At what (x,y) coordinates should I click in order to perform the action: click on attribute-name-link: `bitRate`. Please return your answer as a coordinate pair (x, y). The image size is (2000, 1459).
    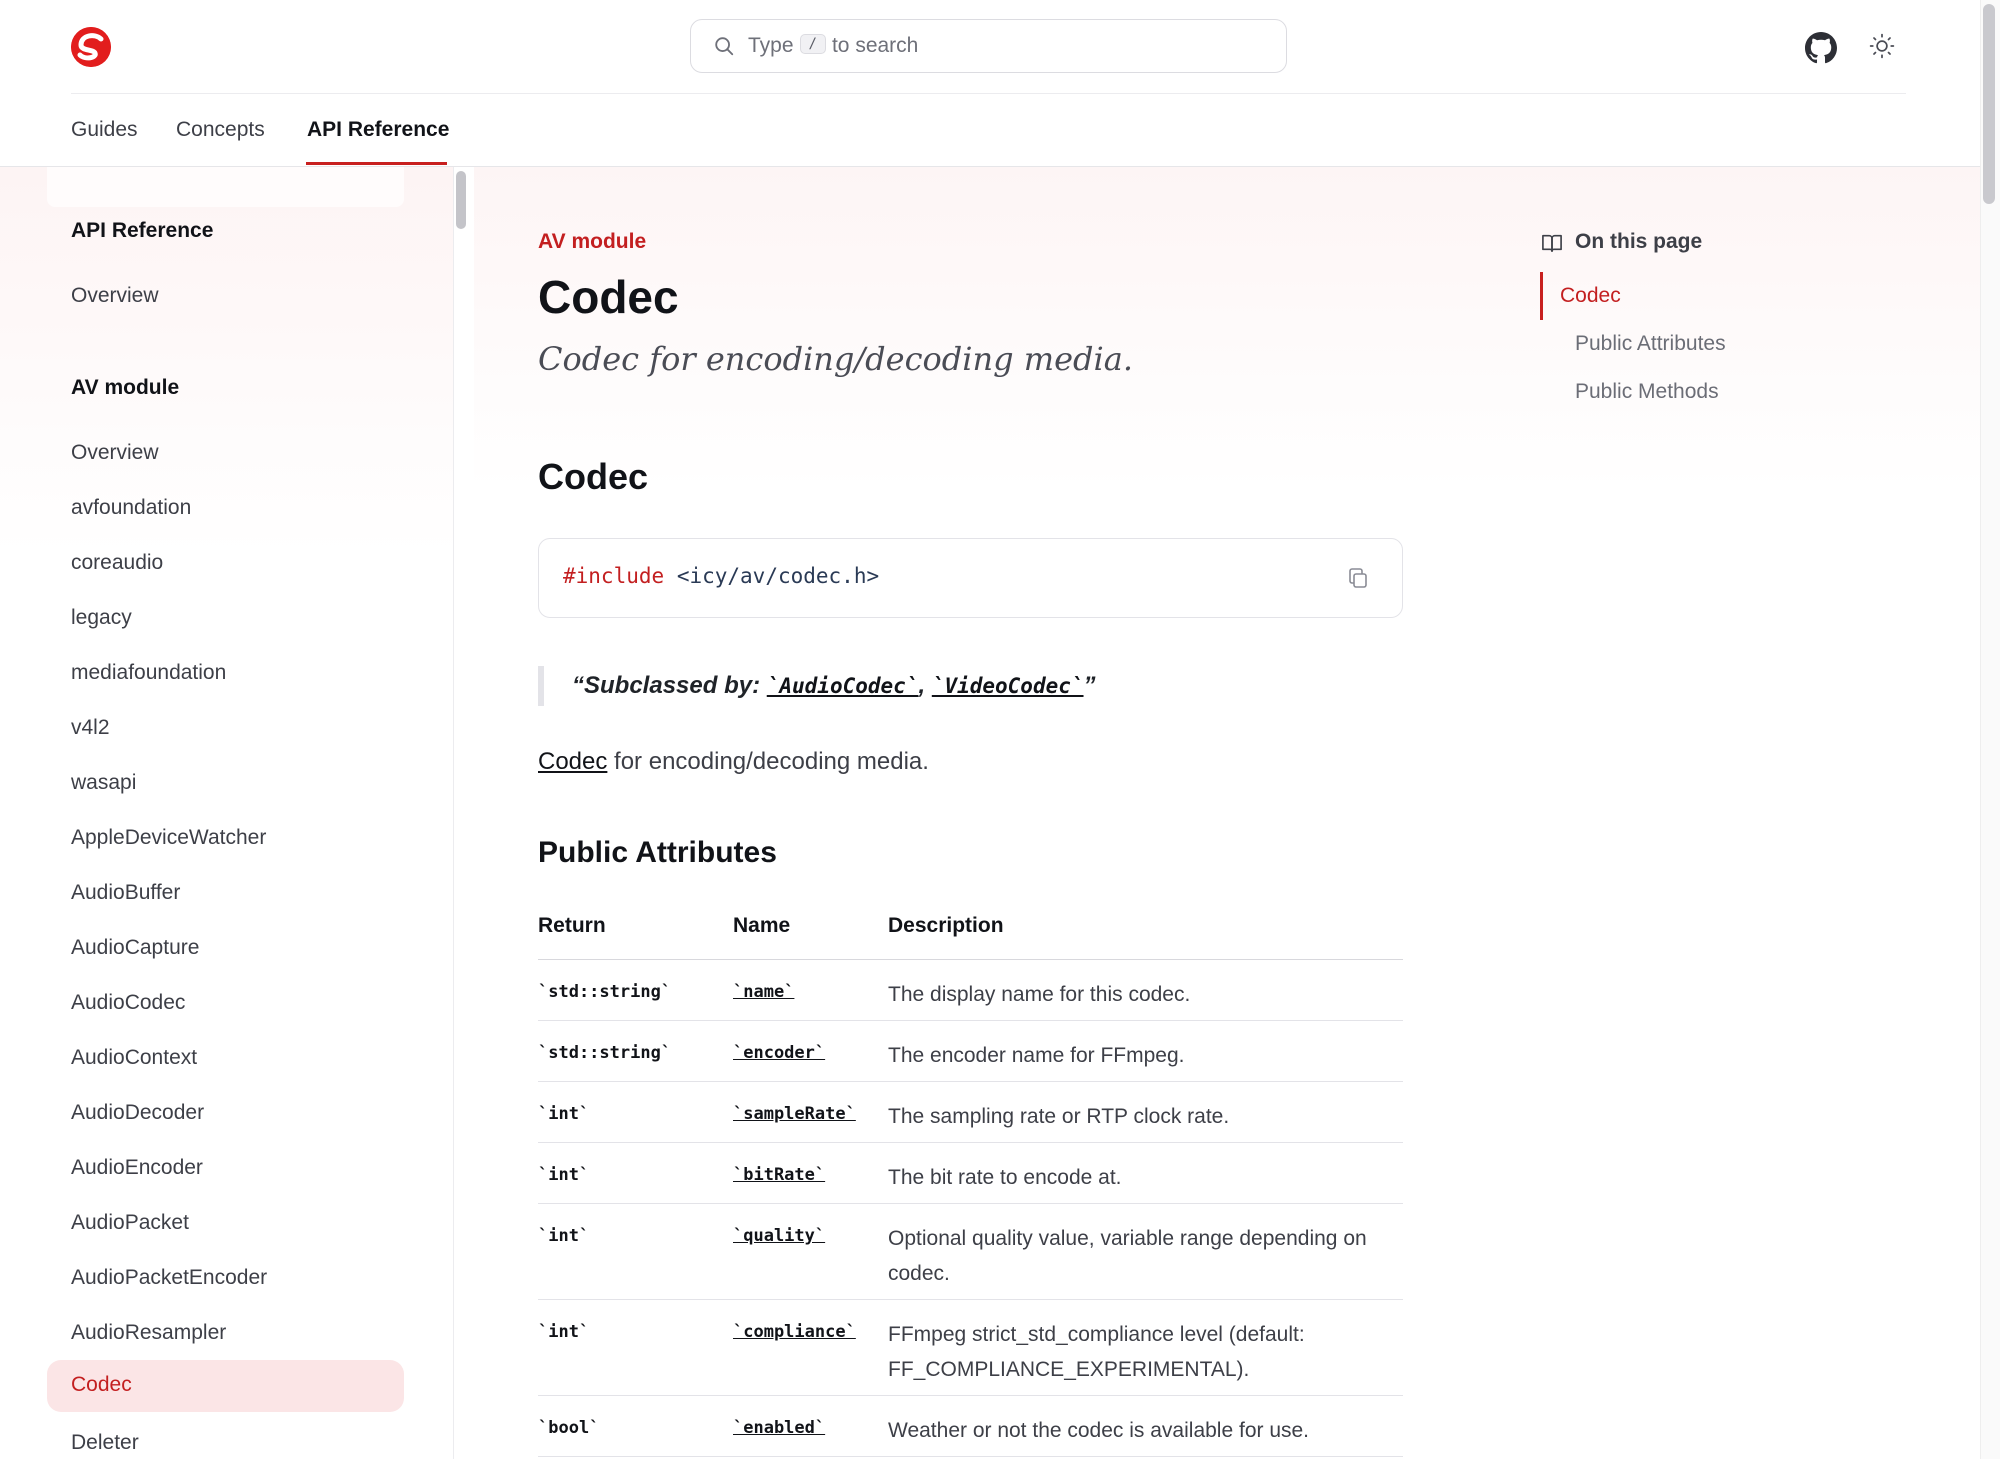
    Looking at the image, I should click on (779, 1175).